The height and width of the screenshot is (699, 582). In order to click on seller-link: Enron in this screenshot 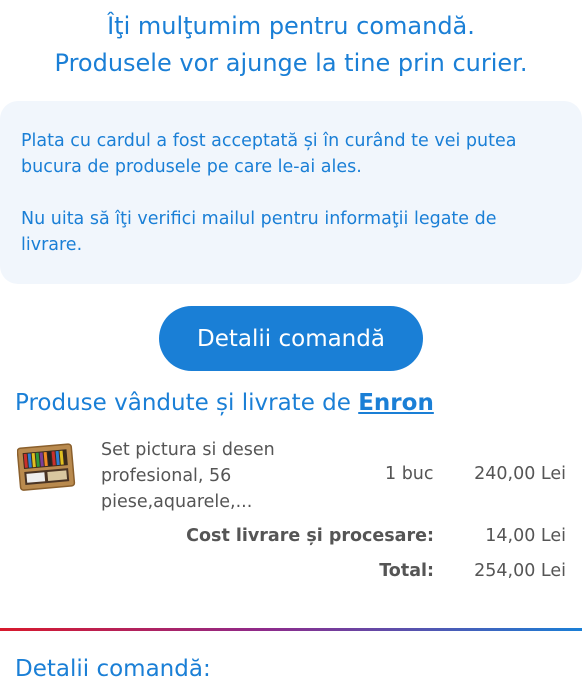, I will do `click(396, 403)`.